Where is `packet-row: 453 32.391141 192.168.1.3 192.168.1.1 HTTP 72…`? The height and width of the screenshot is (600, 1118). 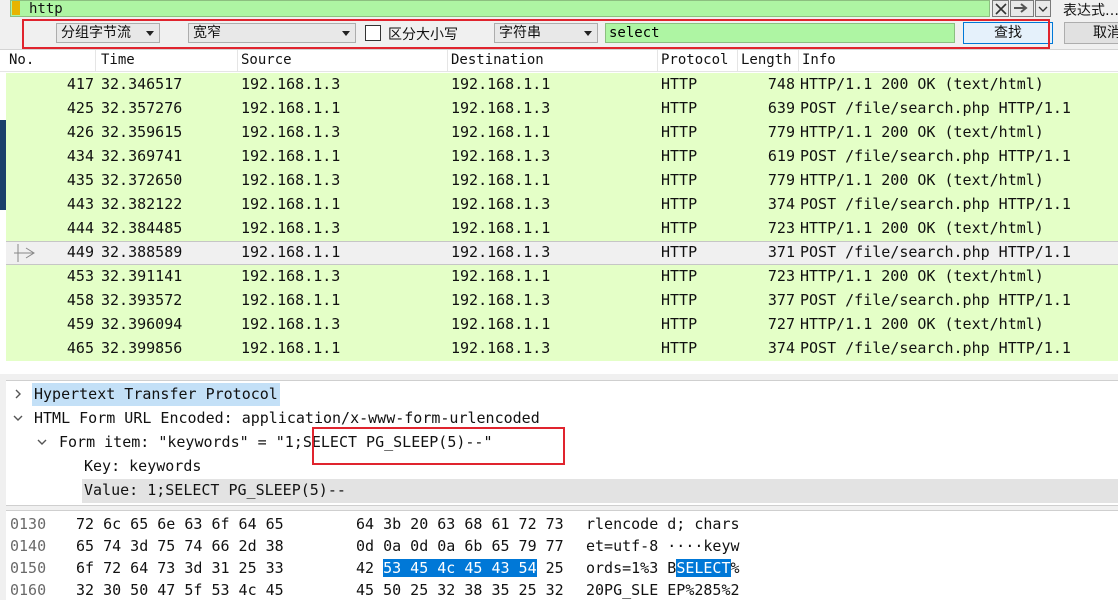 packet-row: 453 32.391141 192.168.1.3 192.168.1.1 HTTP 72… is located at coordinates (562, 277).